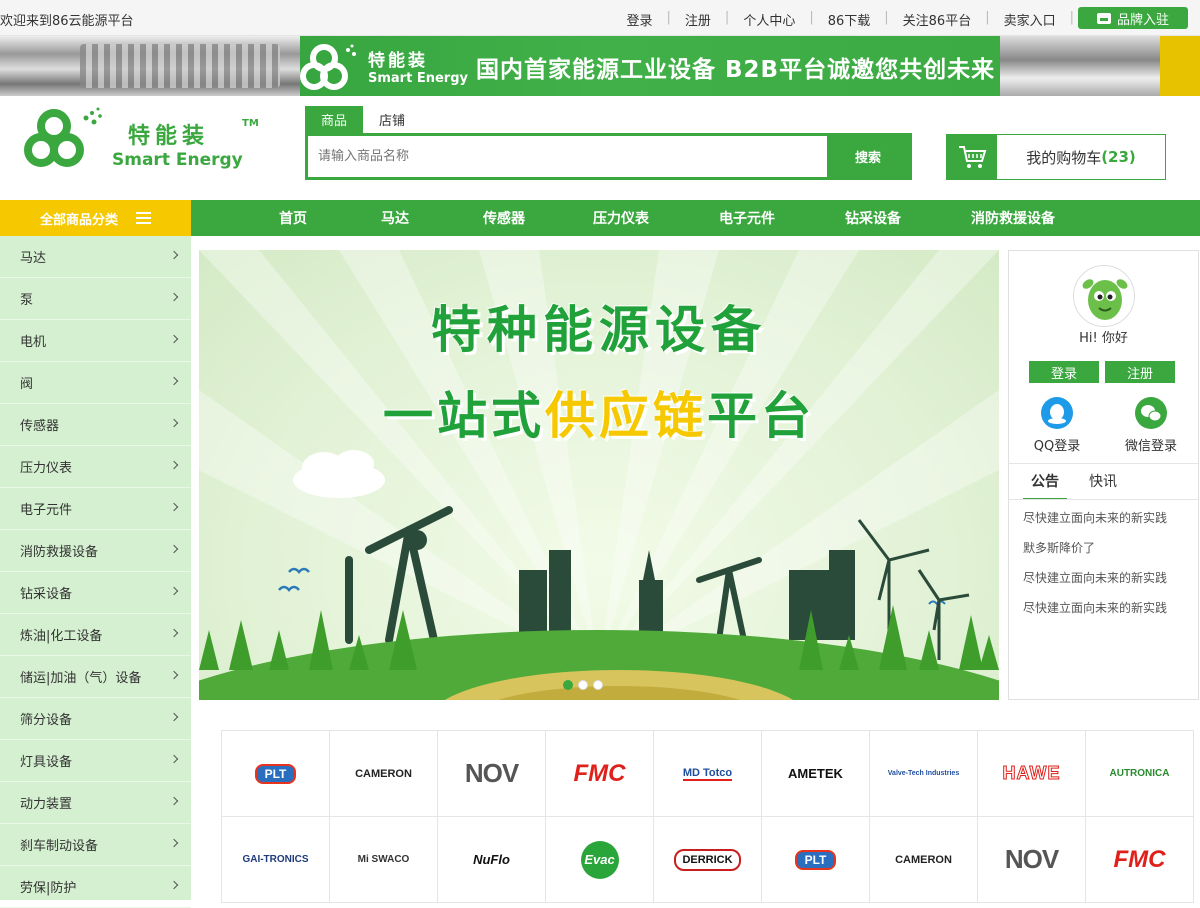 This screenshot has height=908, width=1200. Describe the element at coordinates (95, 593) in the screenshot. I see `sidebar-item-drilling: 钻采设备` at that location.